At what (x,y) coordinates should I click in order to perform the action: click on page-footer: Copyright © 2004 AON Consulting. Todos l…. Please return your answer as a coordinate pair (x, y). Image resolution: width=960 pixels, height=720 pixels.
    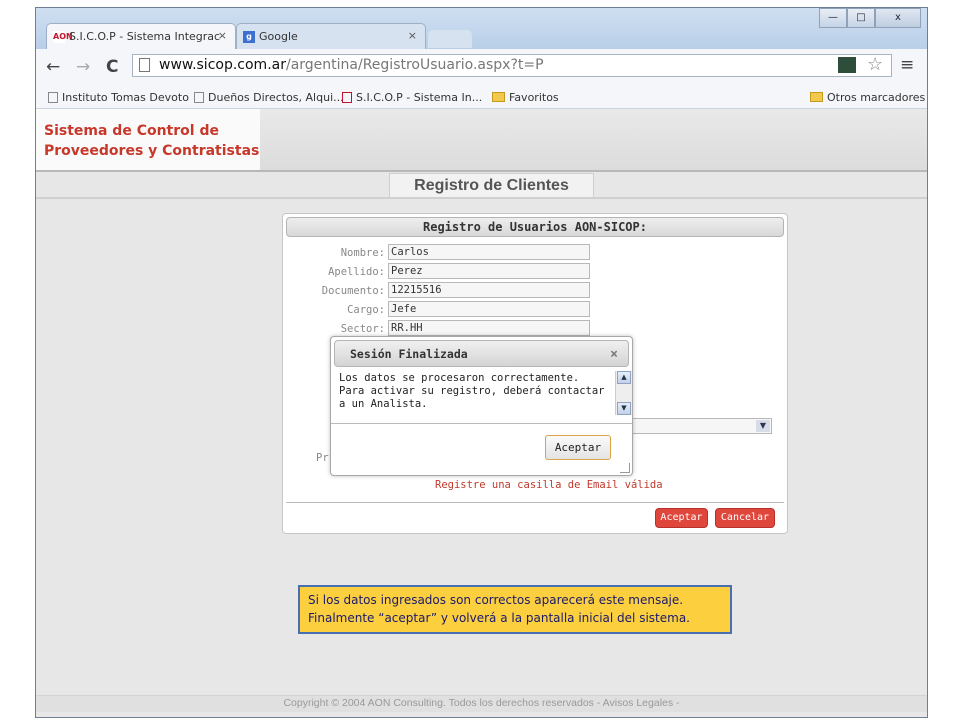
    Looking at the image, I should click on (481, 703).